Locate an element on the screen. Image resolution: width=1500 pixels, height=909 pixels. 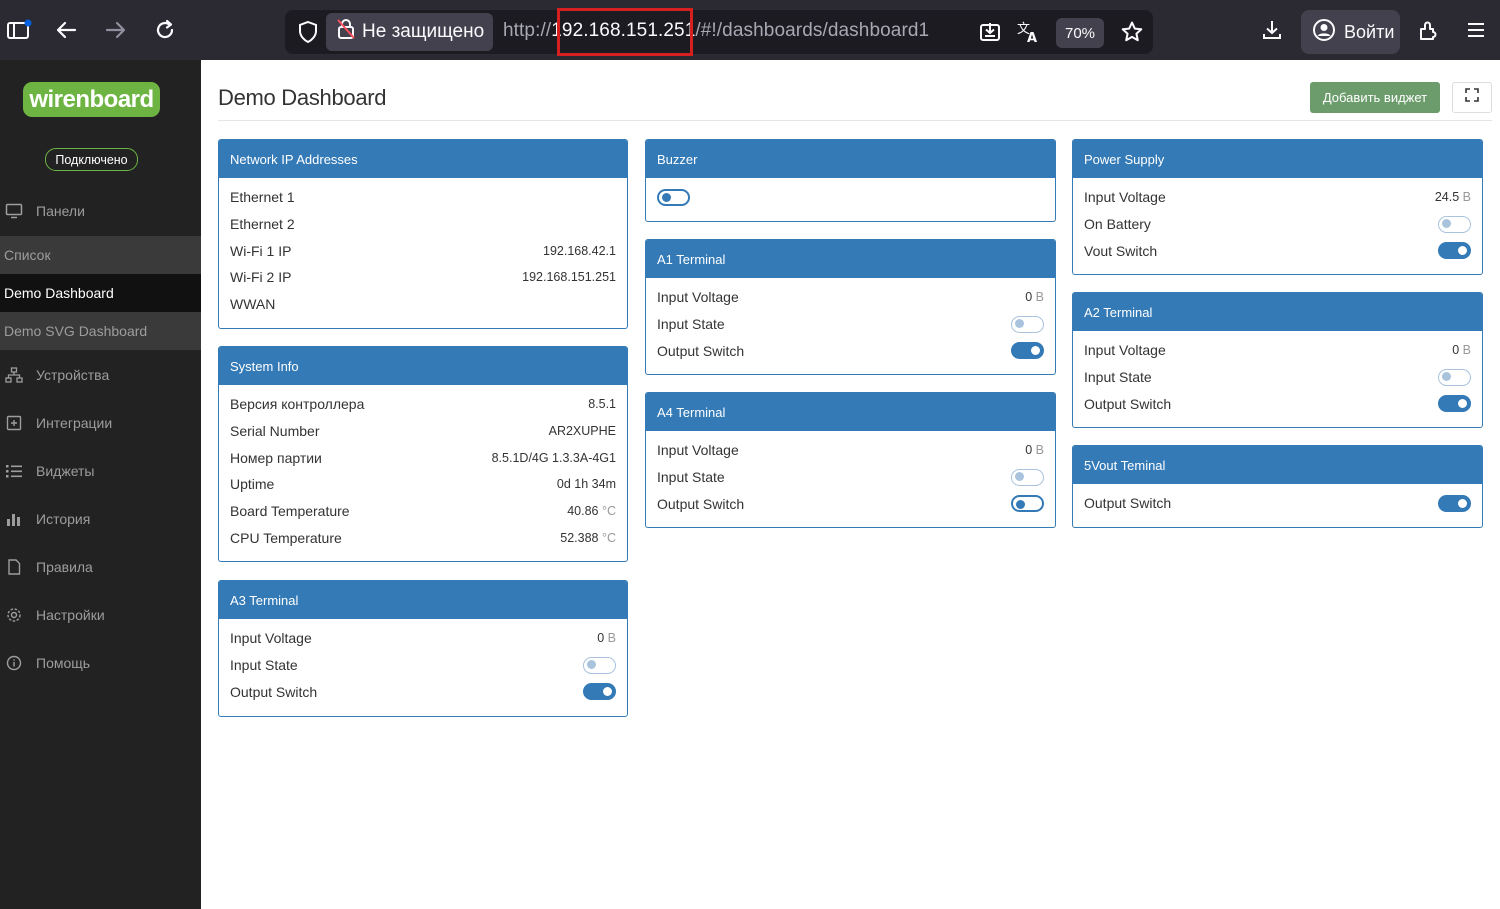
sidebar-item-label: История is located at coordinates (63, 519).